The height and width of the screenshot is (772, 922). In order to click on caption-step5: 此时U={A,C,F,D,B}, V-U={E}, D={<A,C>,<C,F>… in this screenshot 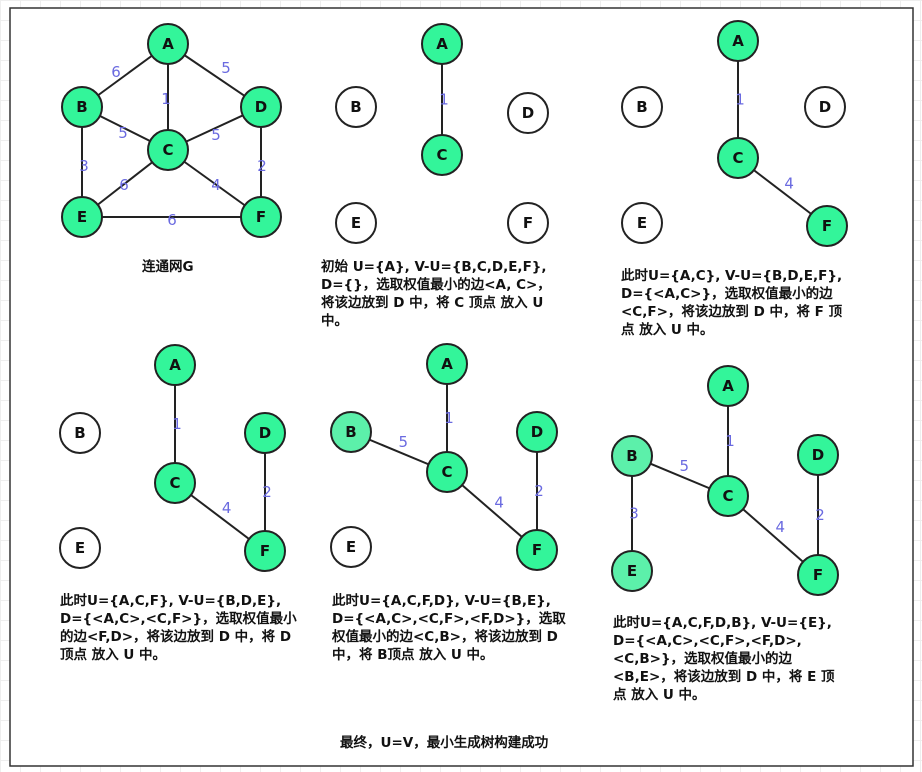, I will do `click(724, 659)`.